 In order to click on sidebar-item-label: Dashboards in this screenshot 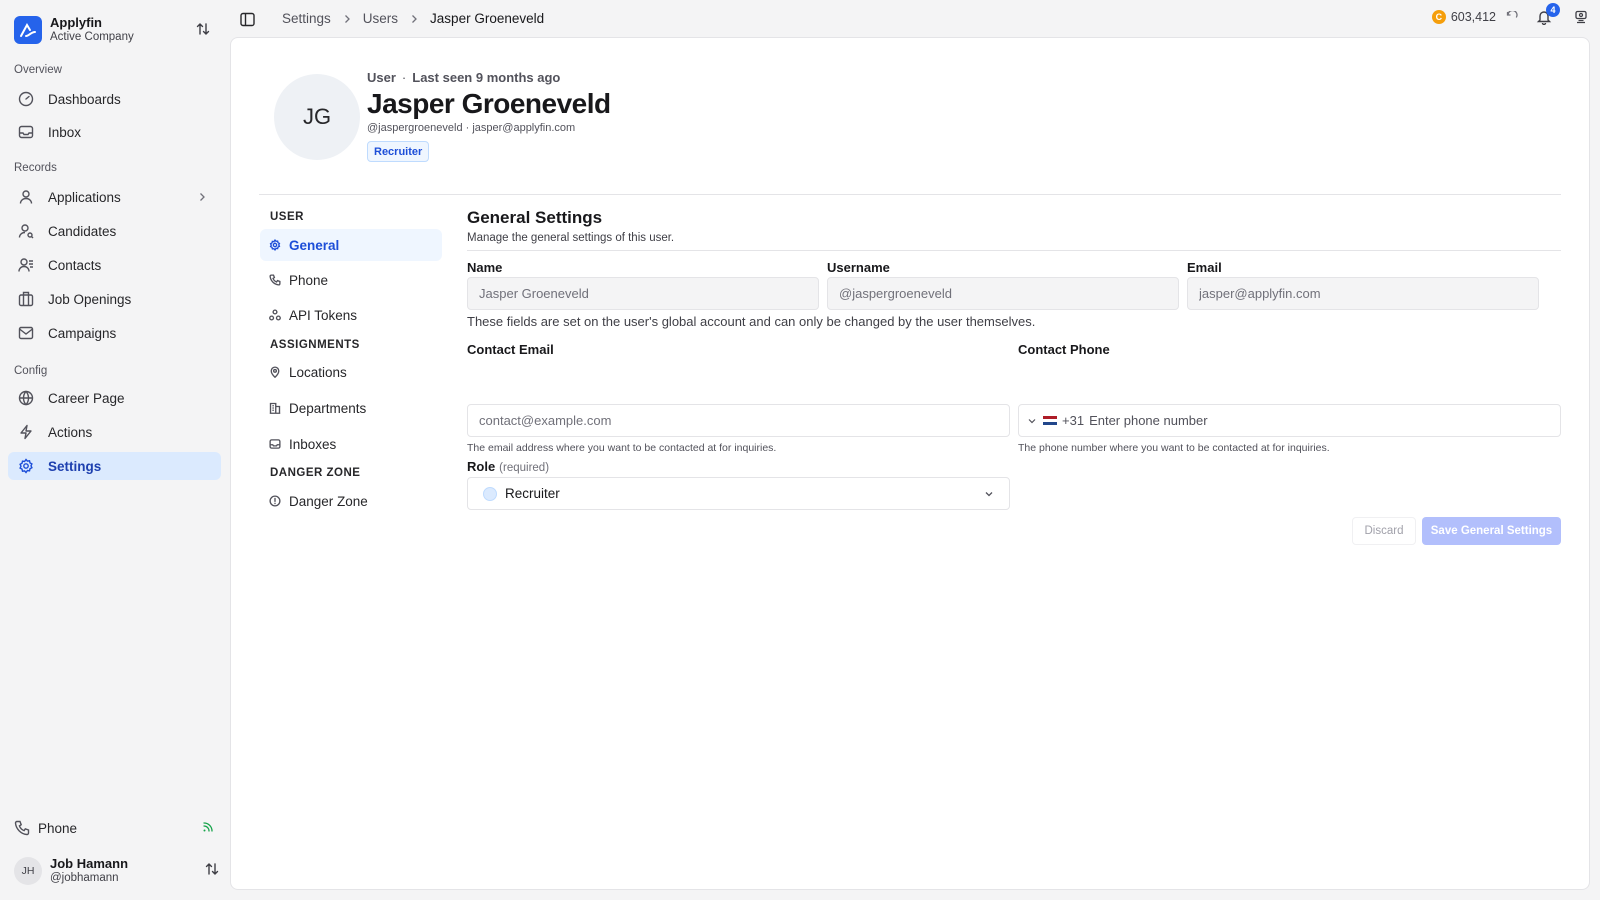, I will do `click(84, 99)`.